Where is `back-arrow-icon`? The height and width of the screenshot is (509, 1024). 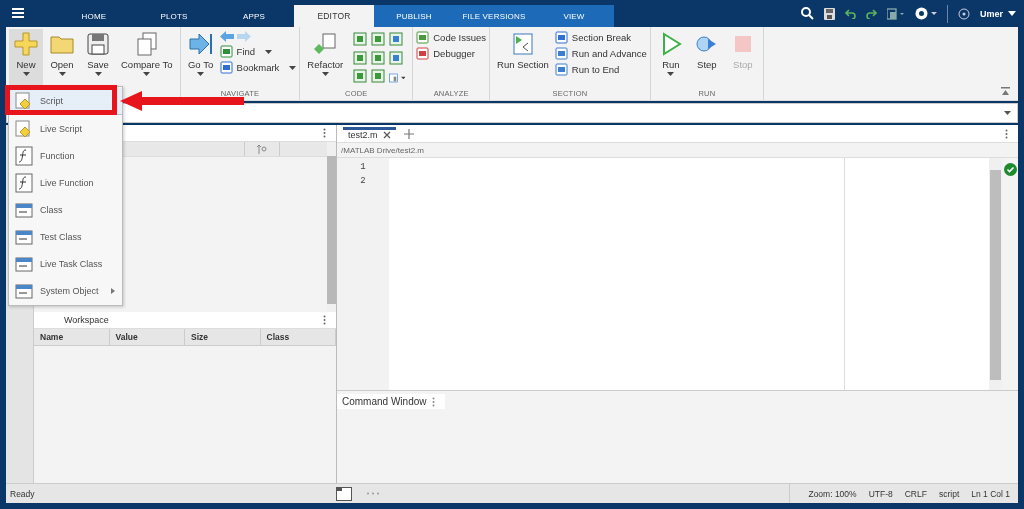
back-arrow-icon is located at coordinates (226, 36).